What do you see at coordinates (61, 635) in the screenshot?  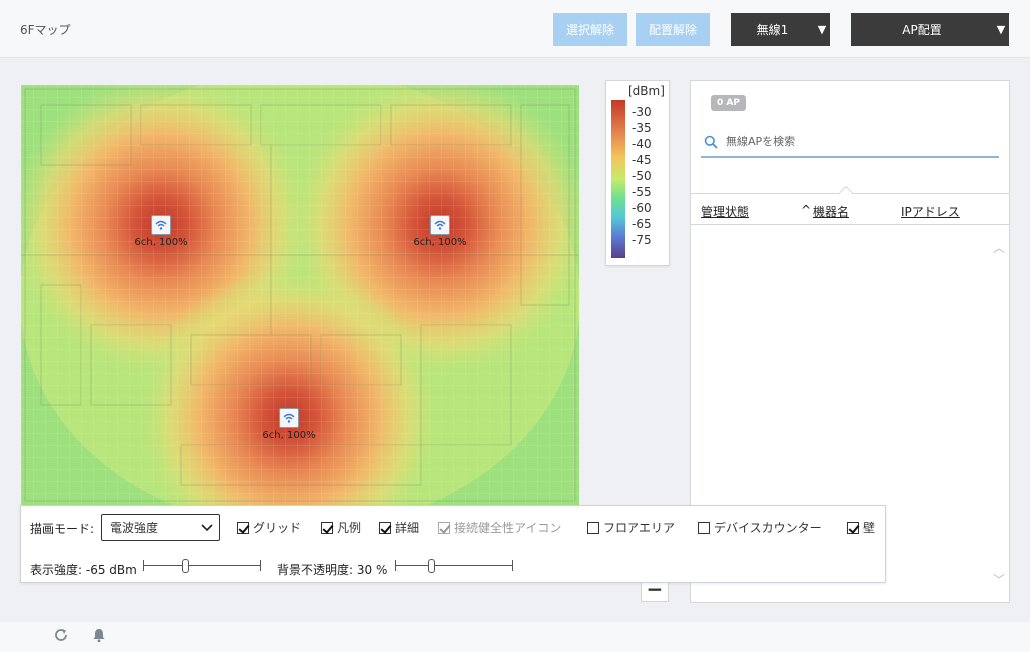 I see `refresh-icon` at bounding box center [61, 635].